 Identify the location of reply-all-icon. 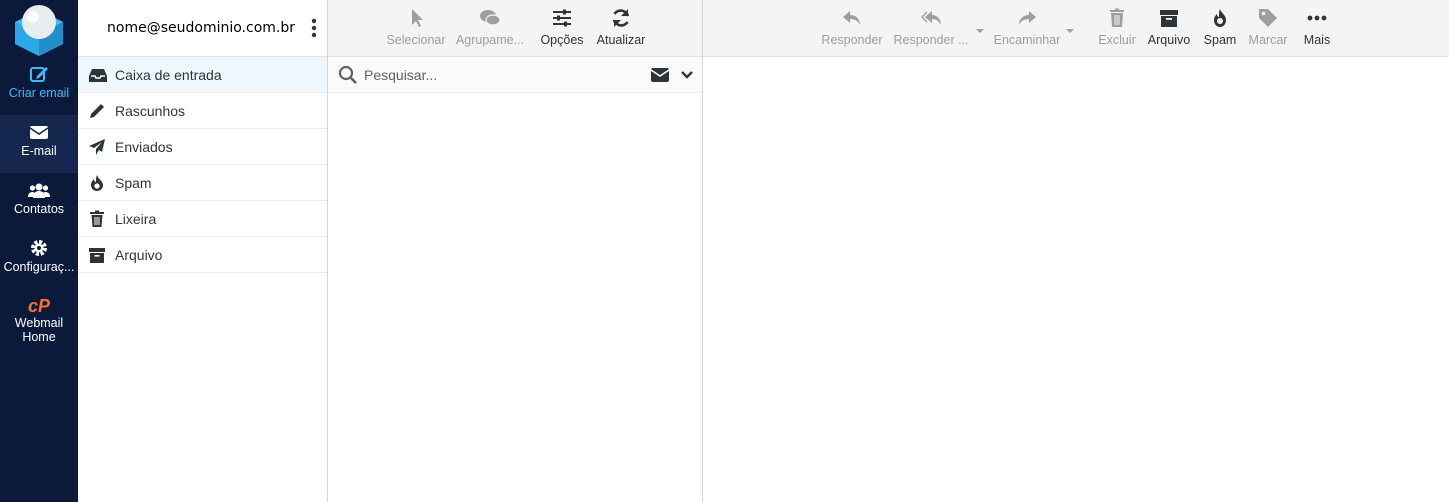
(931, 18).